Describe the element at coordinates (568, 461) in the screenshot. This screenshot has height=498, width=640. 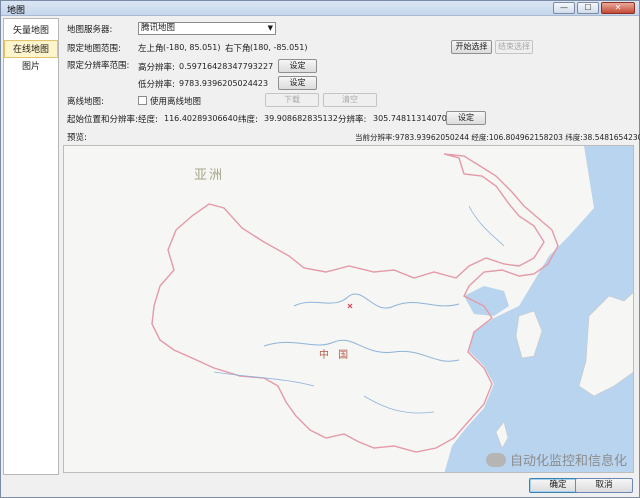
I see `watermark-text: 自动化监控和信息化` at that location.